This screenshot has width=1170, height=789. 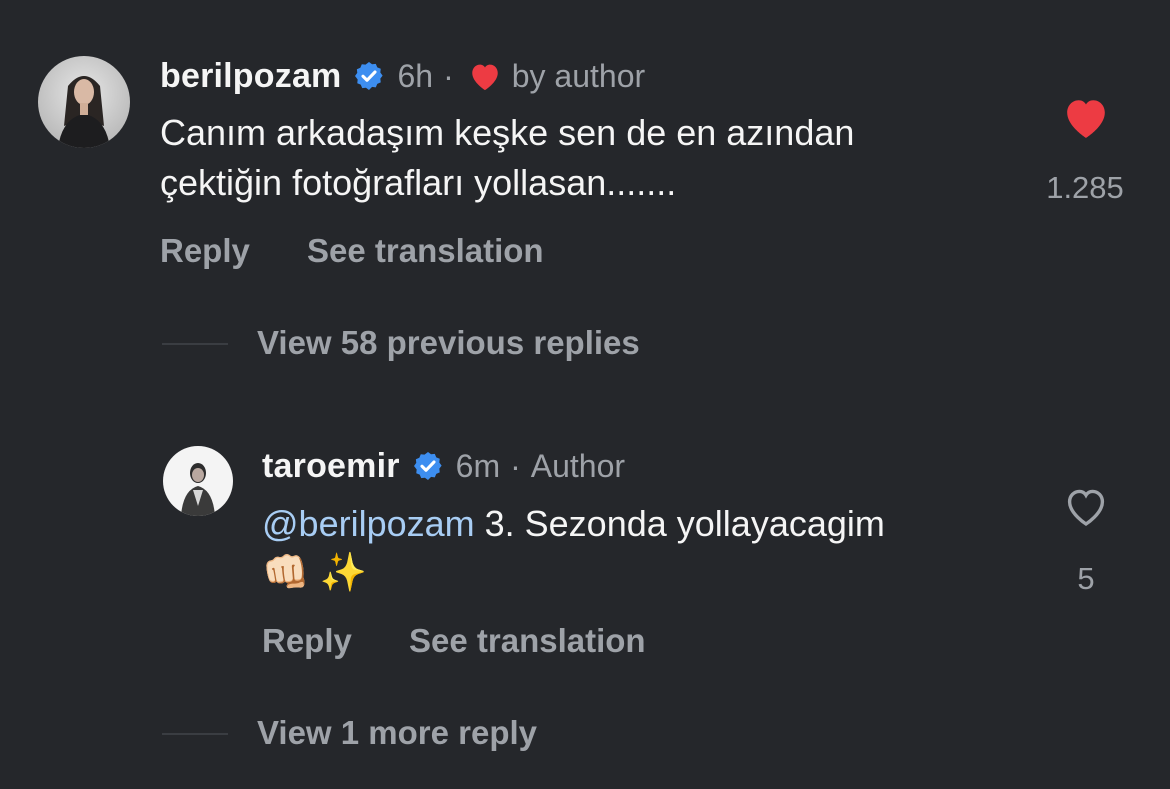 I want to click on heart-filled-icon, so click(x=1086, y=119).